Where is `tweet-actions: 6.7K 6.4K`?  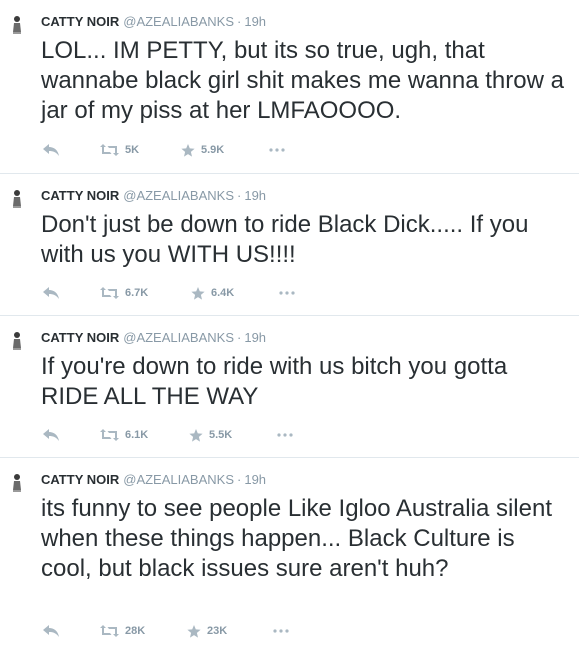 tweet-actions: 6.7K 6.4K is located at coordinates (191, 293).